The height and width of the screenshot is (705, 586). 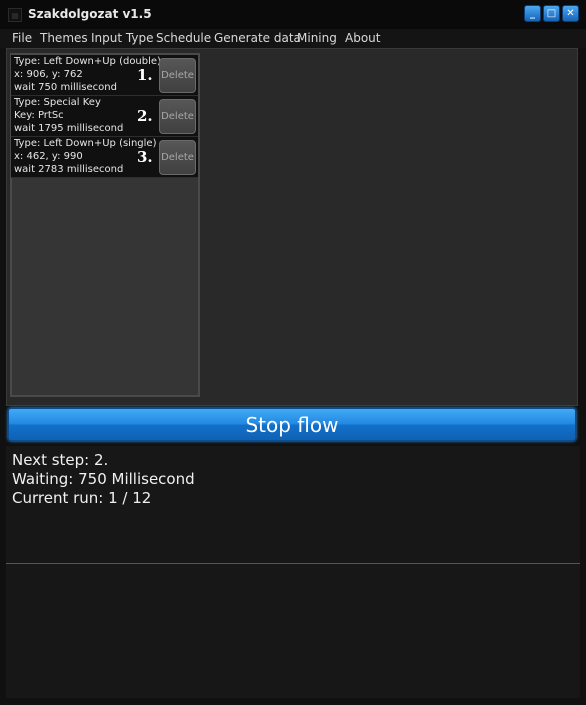 I want to click on menu-about: About, so click(x=362, y=38).